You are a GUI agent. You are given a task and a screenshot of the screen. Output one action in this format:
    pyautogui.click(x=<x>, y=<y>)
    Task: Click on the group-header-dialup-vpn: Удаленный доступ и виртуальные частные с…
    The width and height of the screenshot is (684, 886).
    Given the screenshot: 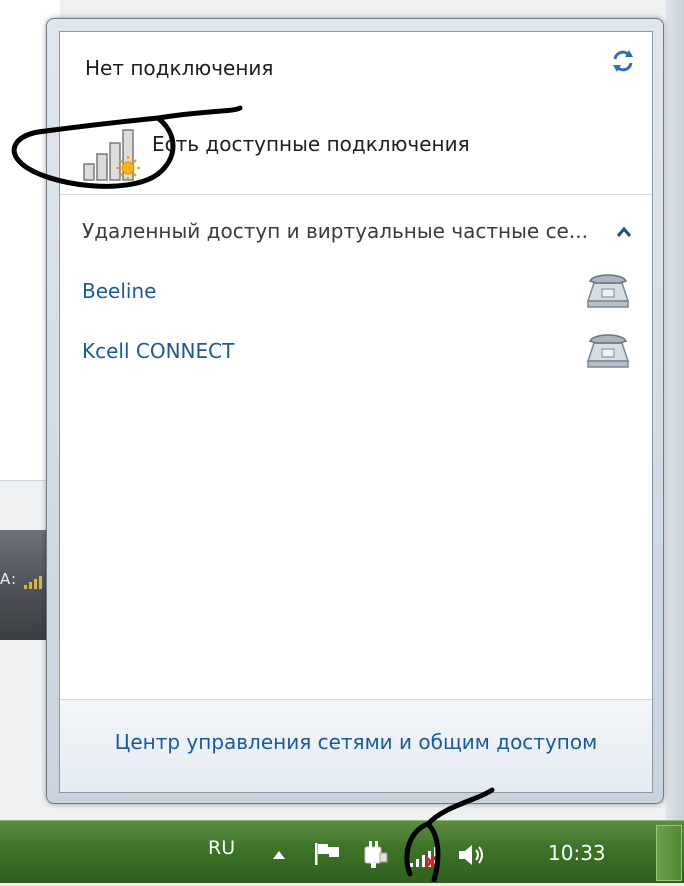 What is the action you would take?
    pyautogui.click(x=356, y=232)
    